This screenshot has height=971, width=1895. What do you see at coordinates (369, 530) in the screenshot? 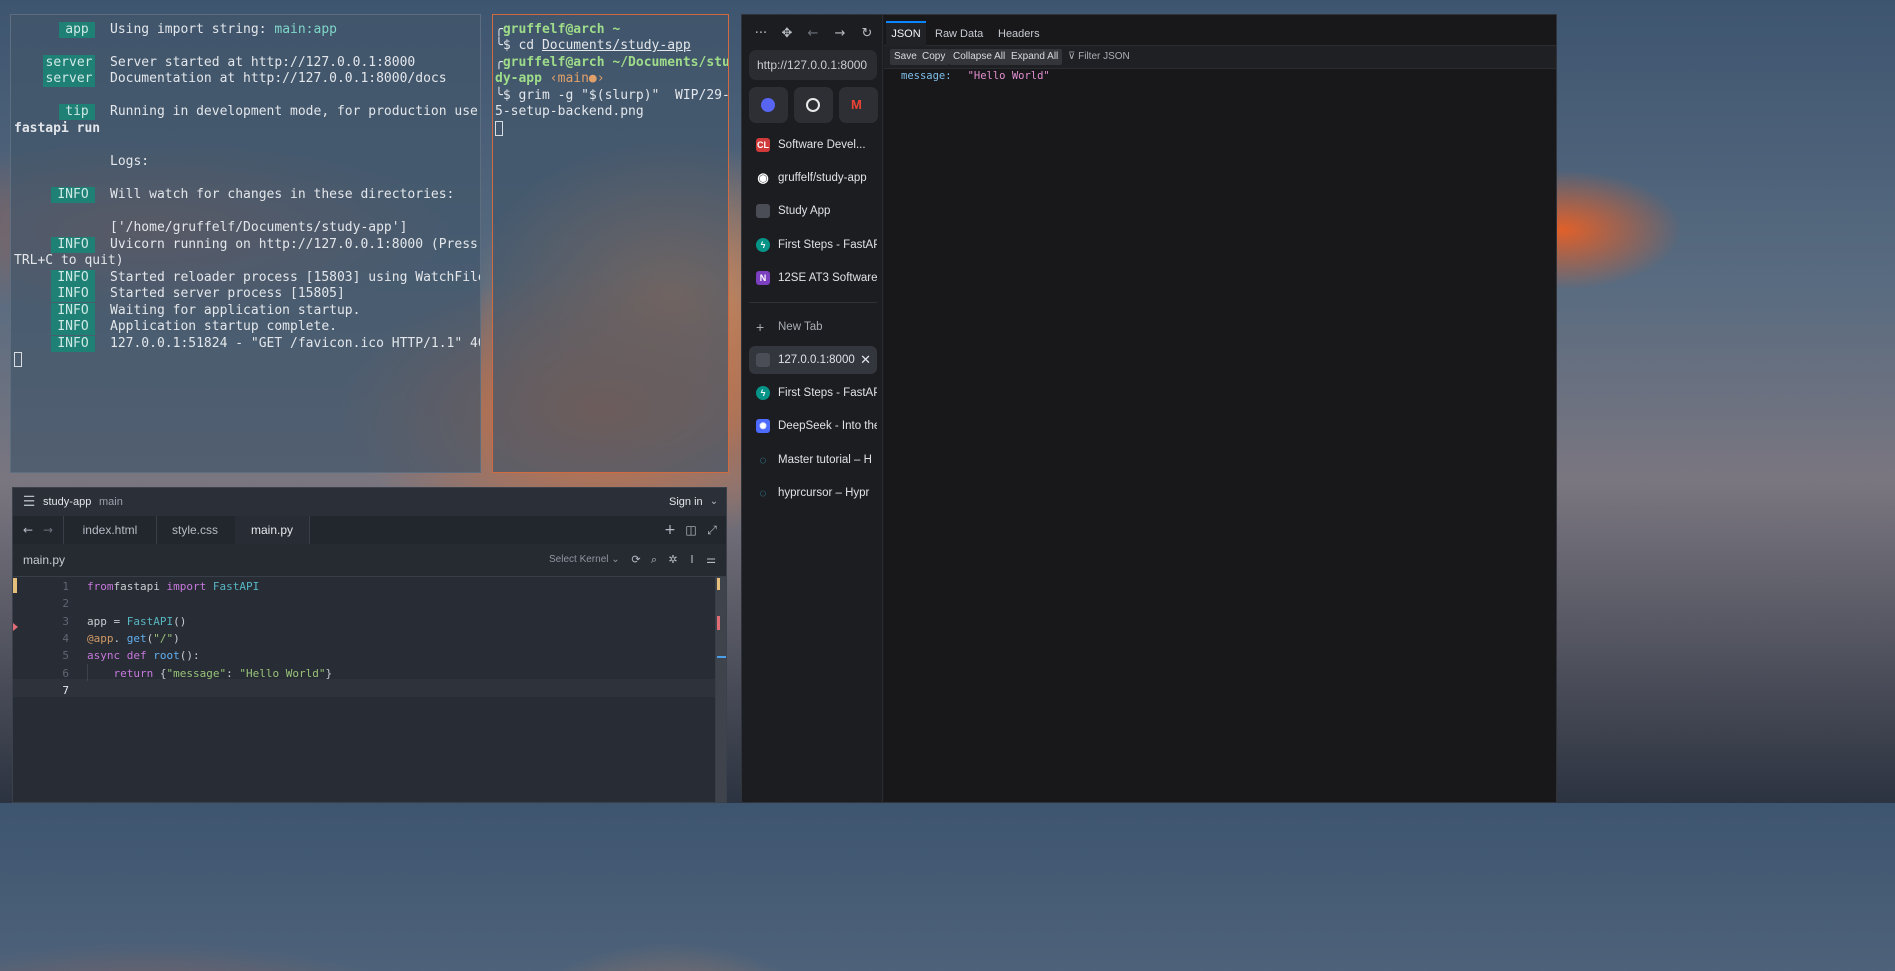
I see `editor-tab-bar: ← → index.html style.css main.py + ◫ ⤢` at bounding box center [369, 530].